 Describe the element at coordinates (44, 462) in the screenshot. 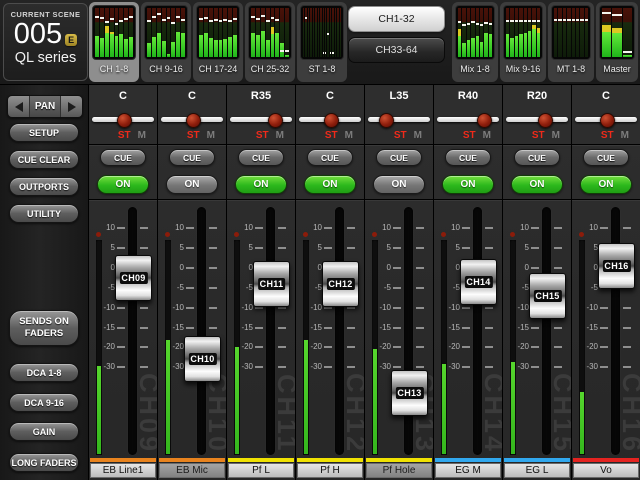

I see `long-faders-button: LONG FADERS` at that location.